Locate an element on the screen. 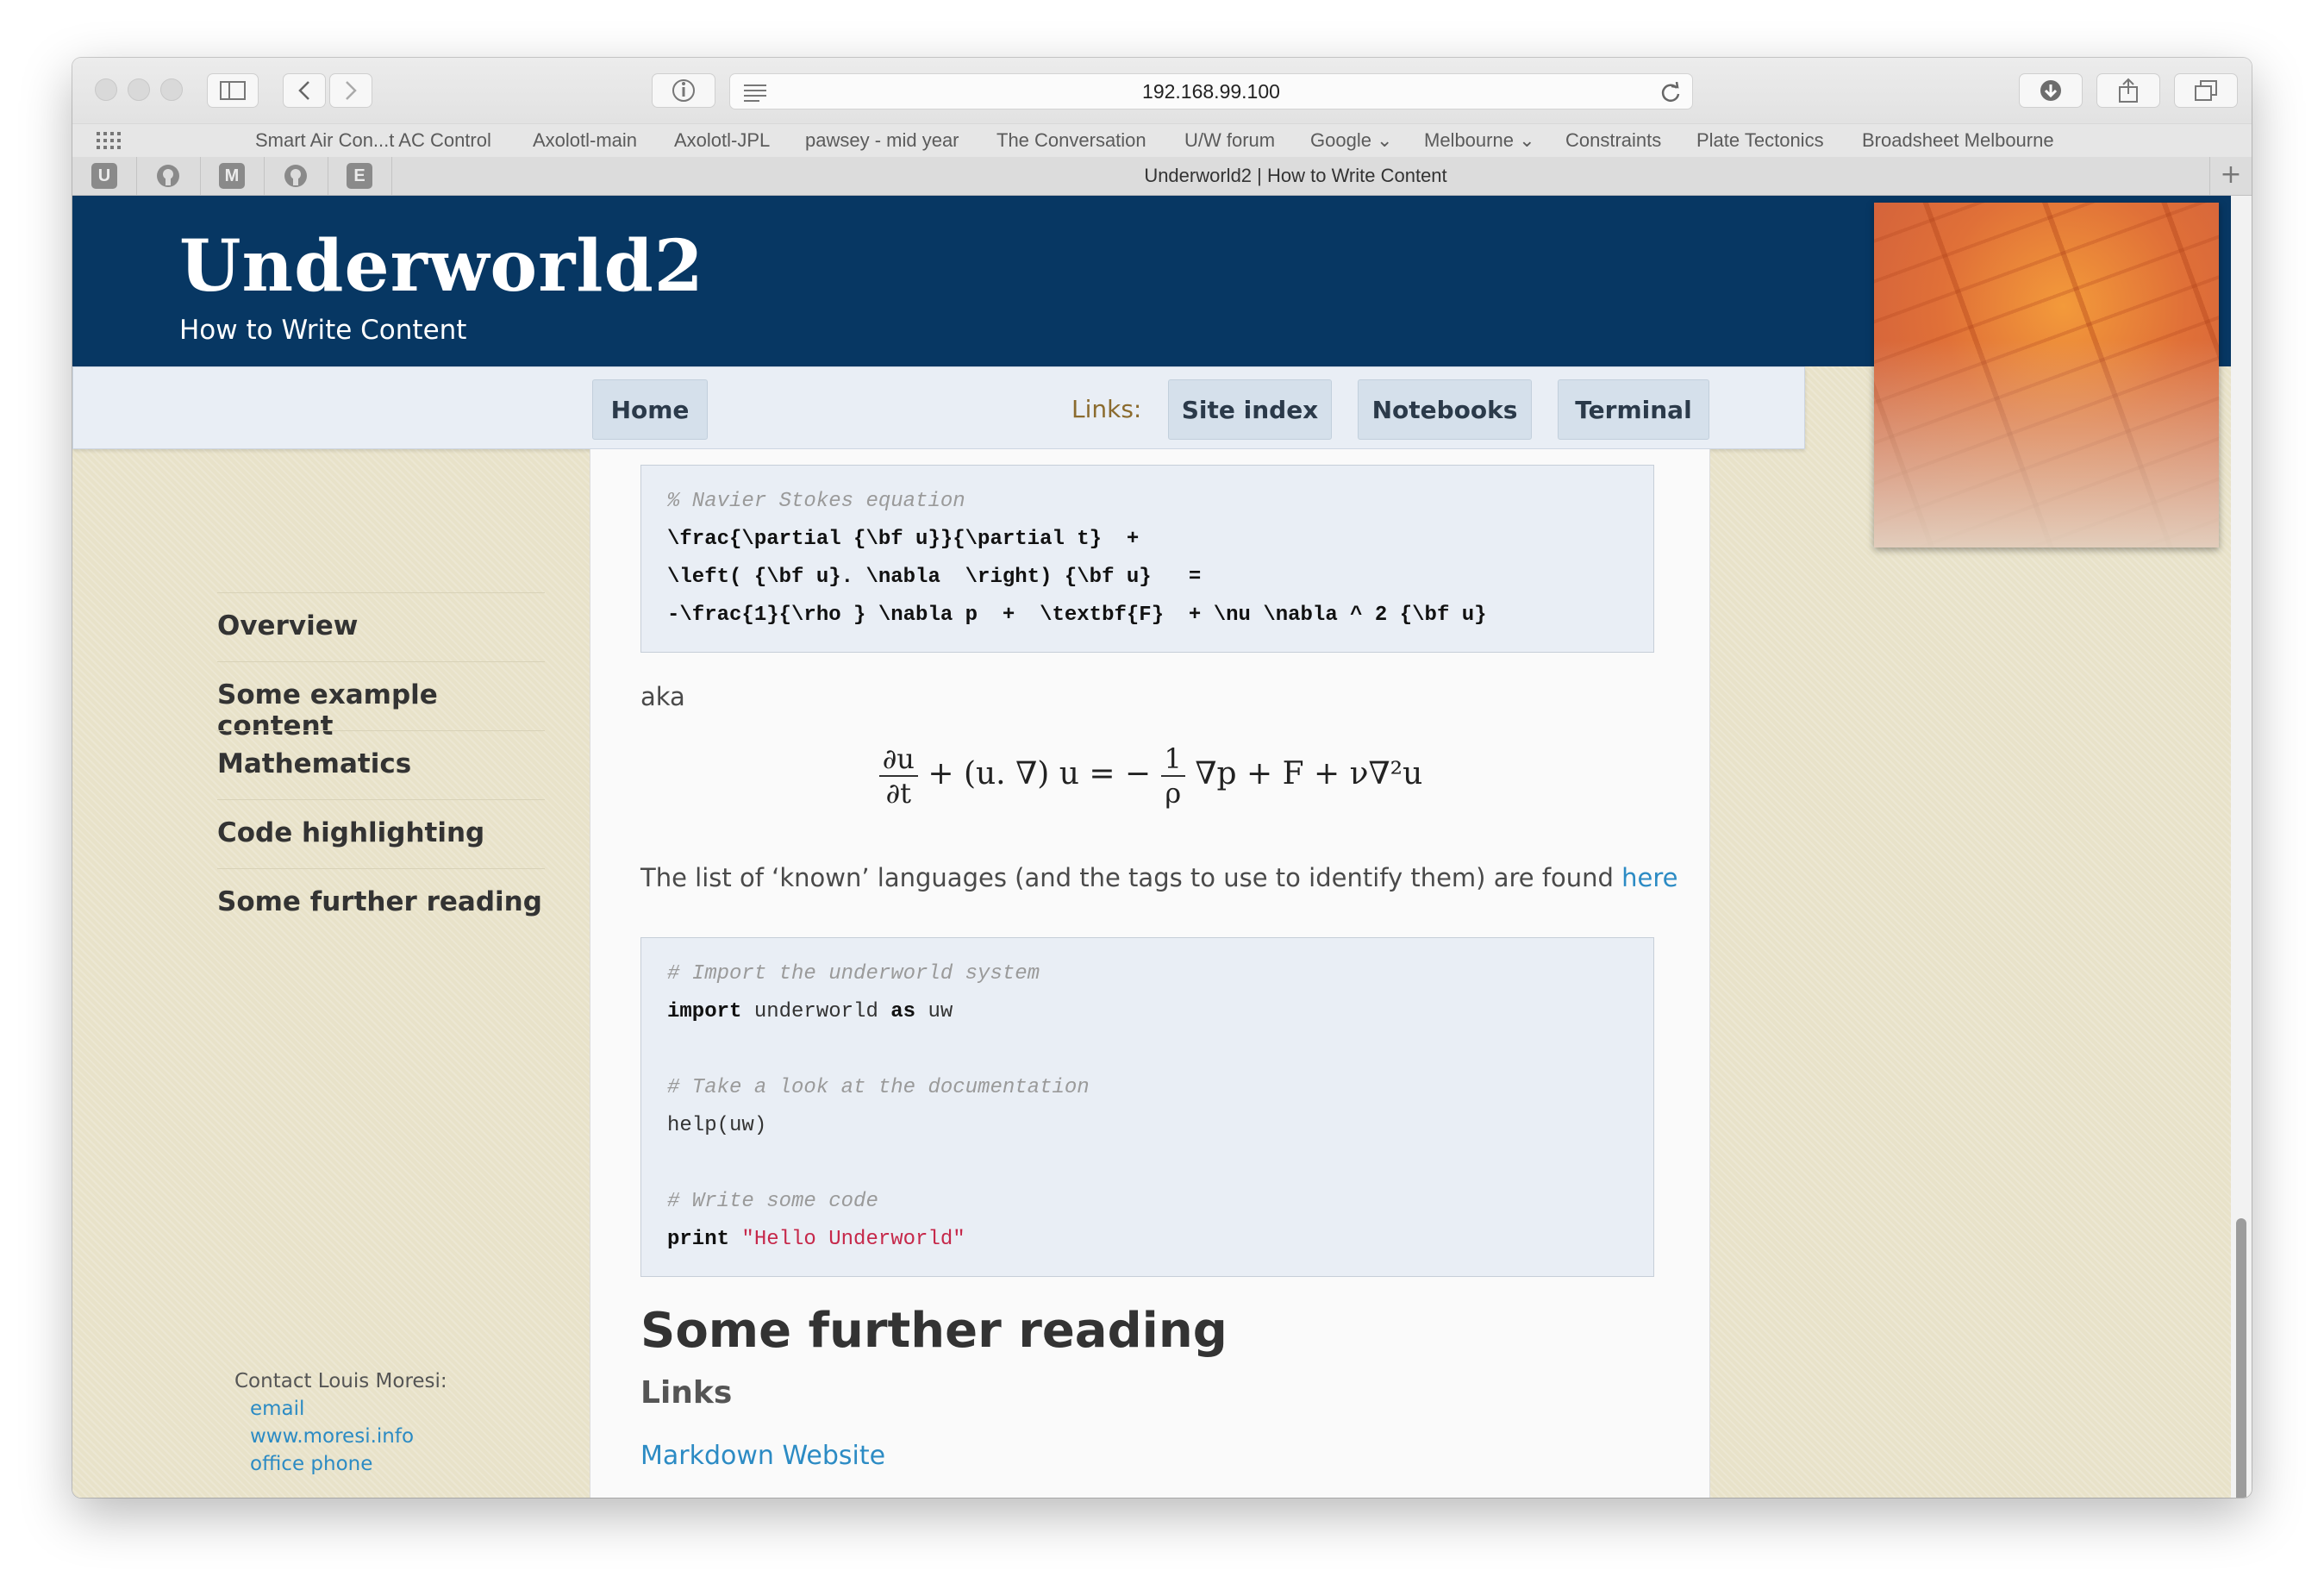 This screenshot has height=1583, width=2324. nav-site-index-button: Site index is located at coordinates (1250, 410).